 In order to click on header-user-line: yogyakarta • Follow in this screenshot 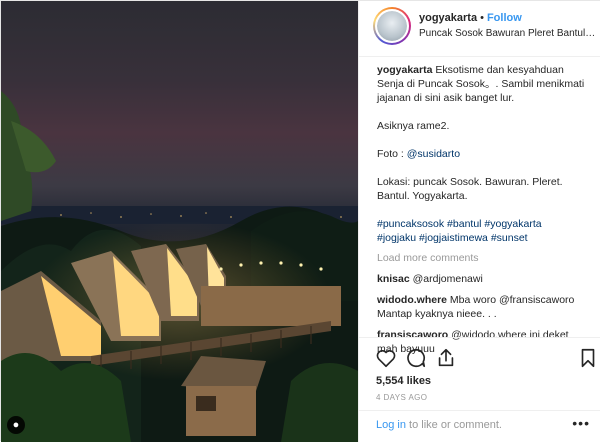, I will do `click(470, 18)`.